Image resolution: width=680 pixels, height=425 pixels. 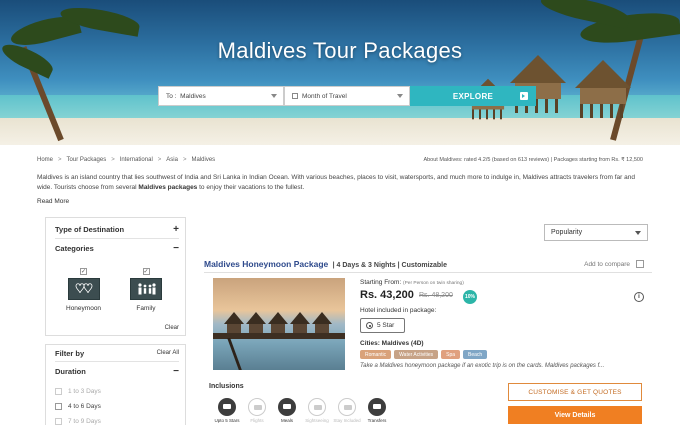 What do you see at coordinates (377, 420) in the screenshot?
I see `inclusion-label: Transfers` at bounding box center [377, 420].